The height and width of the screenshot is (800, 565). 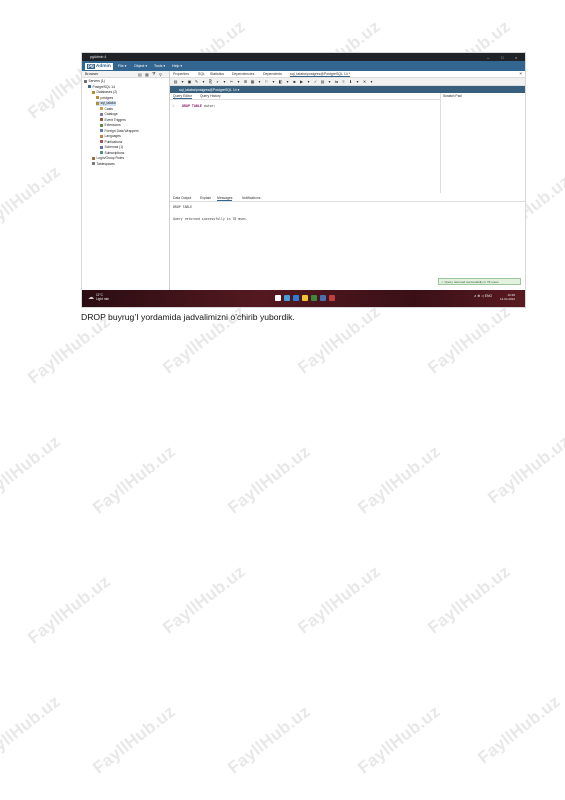 I want to click on limit-icon: ◧, so click(x=280, y=81).